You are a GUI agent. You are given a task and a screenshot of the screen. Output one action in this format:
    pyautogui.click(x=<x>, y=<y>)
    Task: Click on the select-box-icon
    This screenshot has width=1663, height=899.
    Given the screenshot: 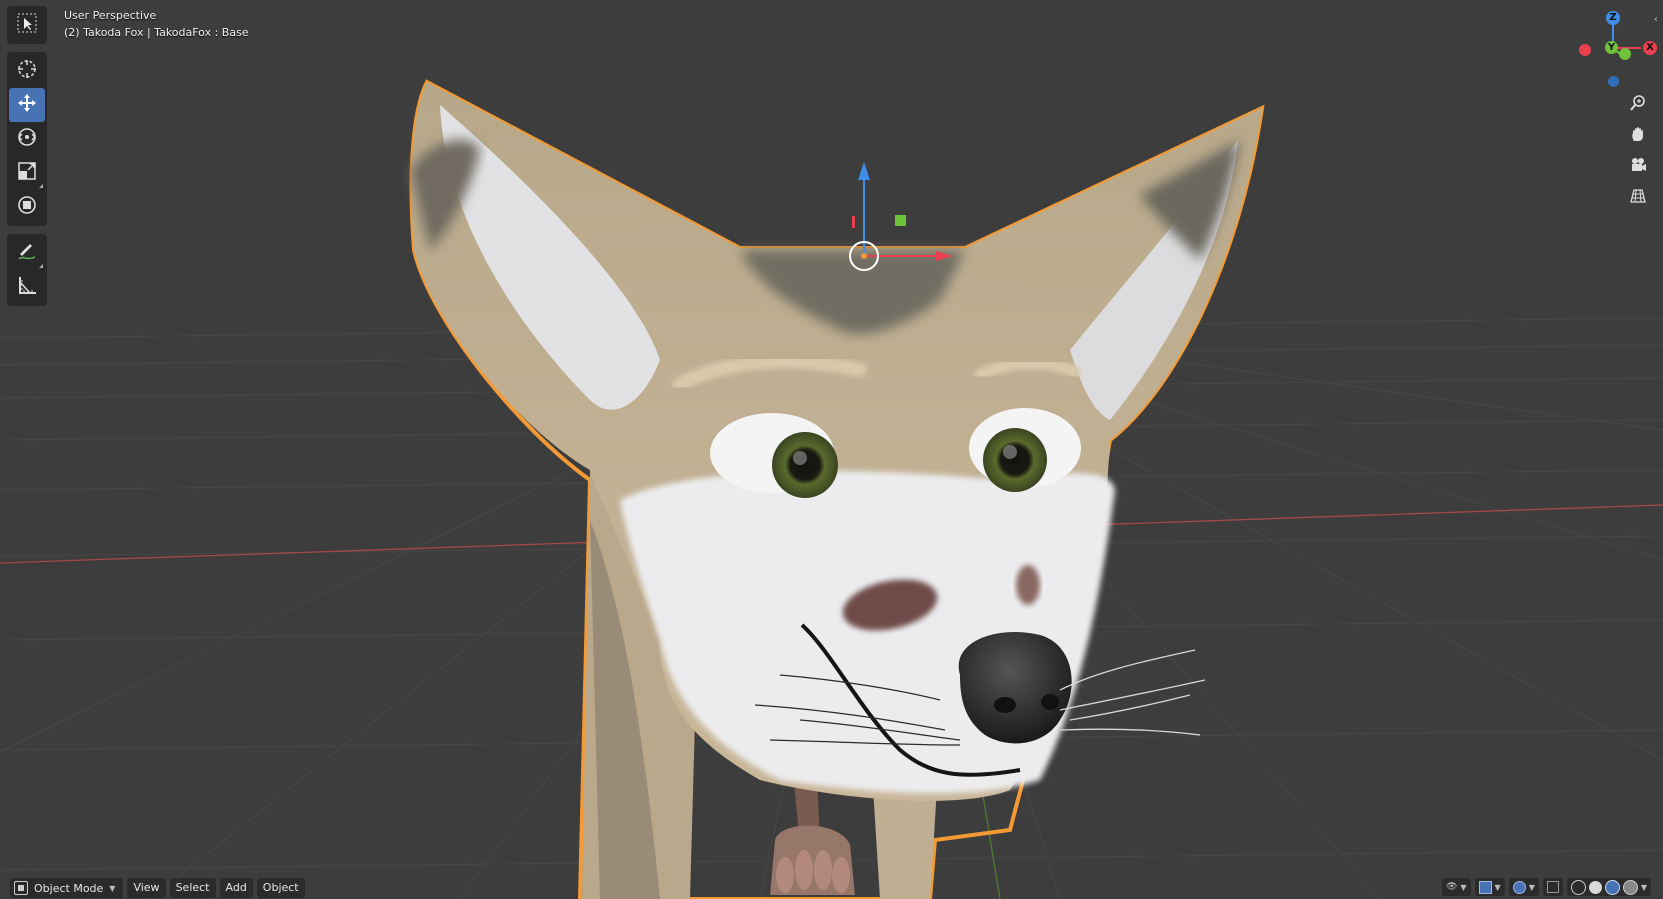 What is the action you would take?
    pyautogui.click(x=27, y=25)
    